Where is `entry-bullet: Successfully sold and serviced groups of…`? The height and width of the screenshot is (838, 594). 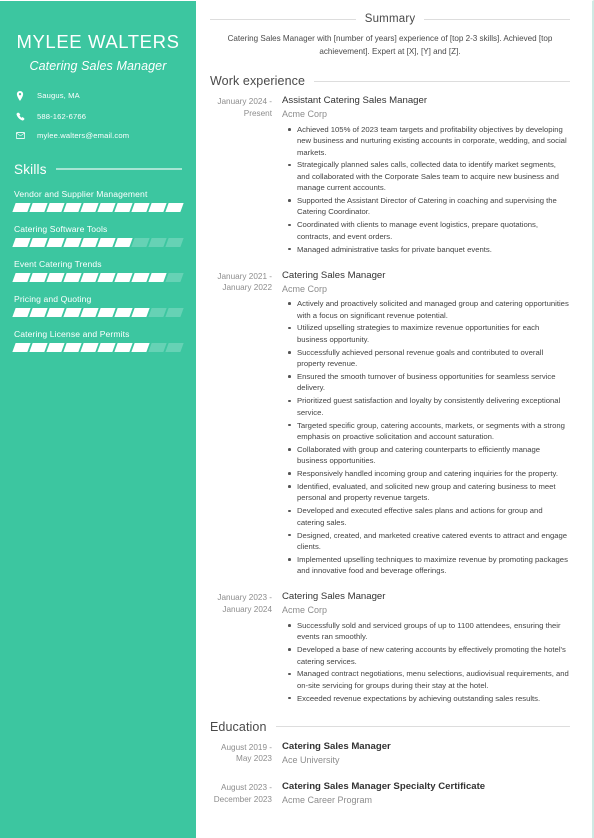 entry-bullet: Successfully sold and serviced groups of… is located at coordinates (429, 631).